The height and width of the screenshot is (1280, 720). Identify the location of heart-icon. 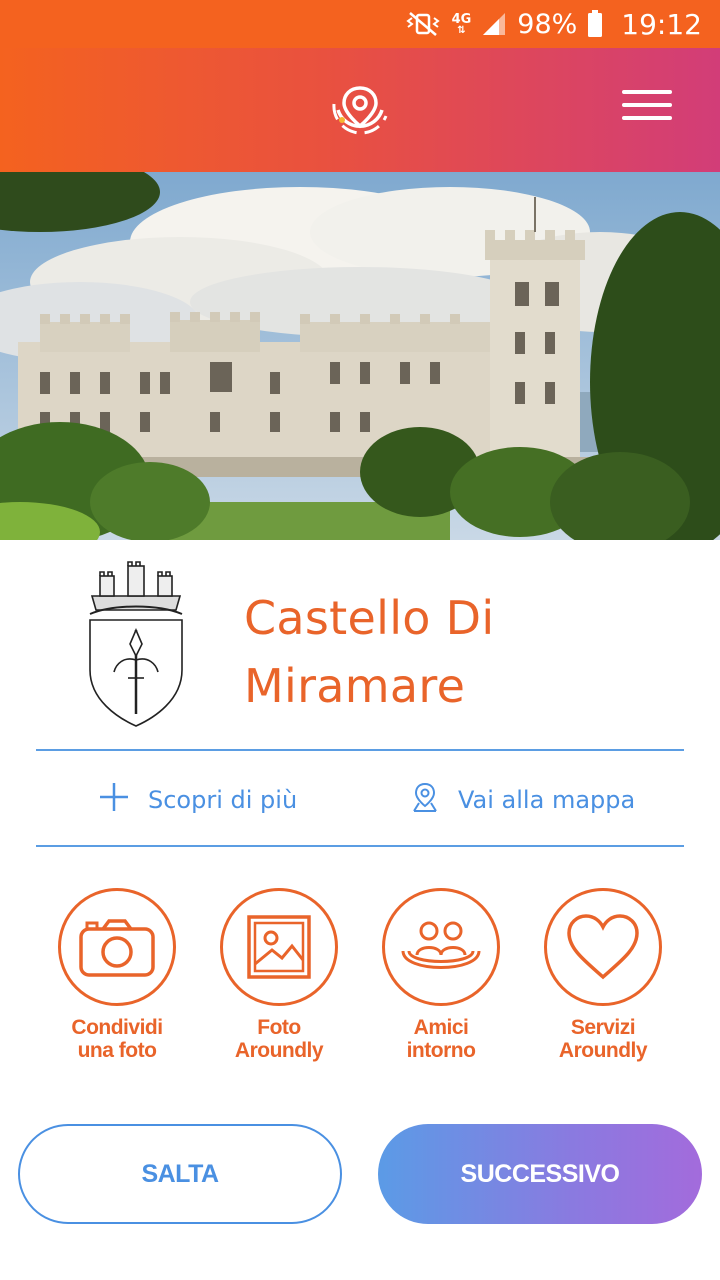
(603, 947).